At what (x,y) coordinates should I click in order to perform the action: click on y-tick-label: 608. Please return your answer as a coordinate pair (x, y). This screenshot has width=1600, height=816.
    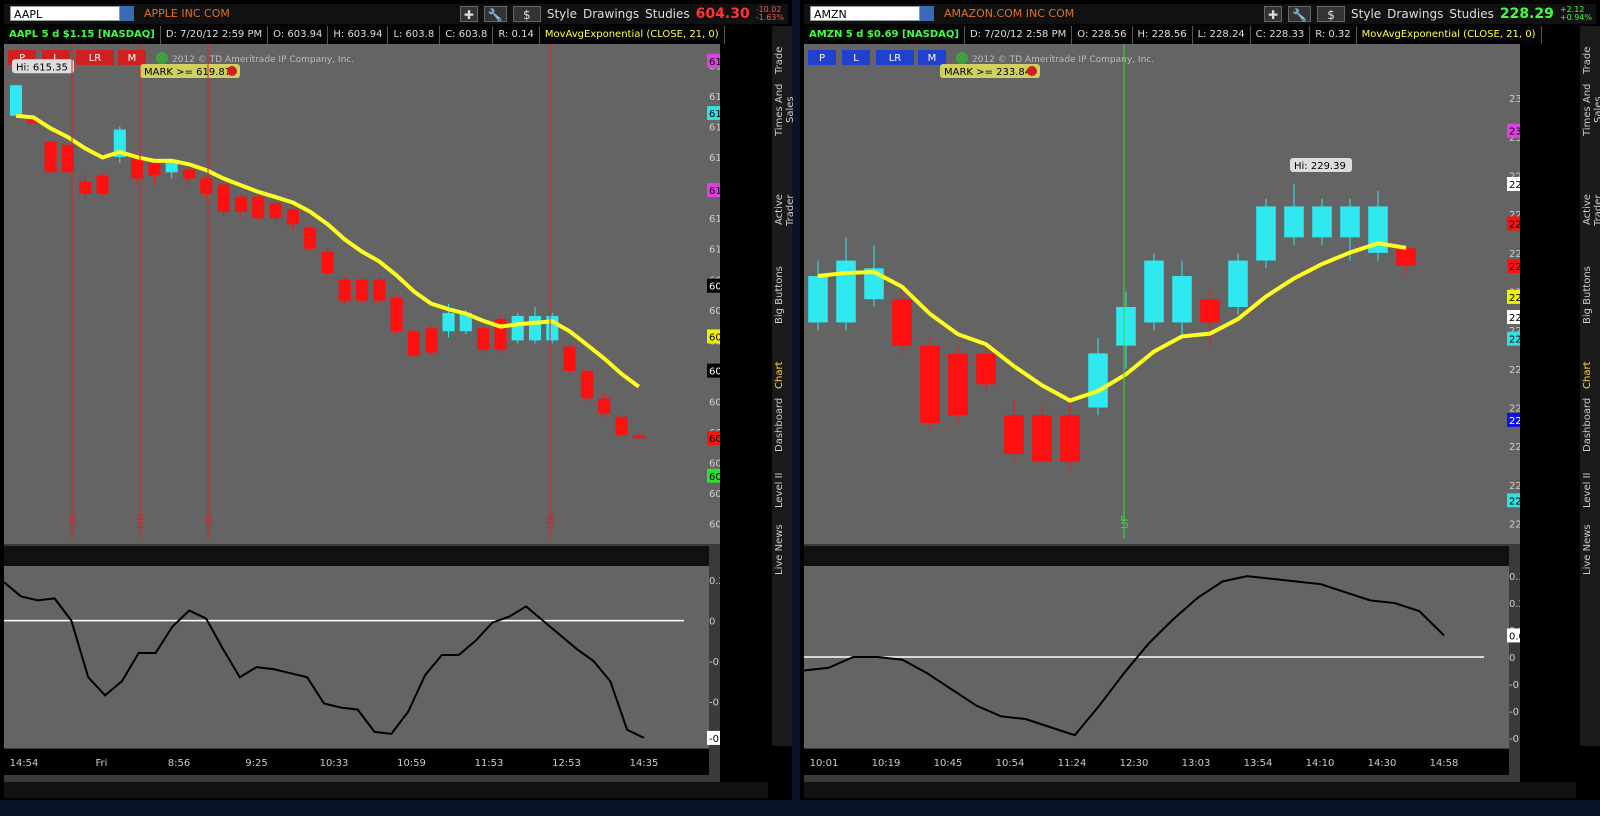
    Looking at the image, I should click on (714, 311).